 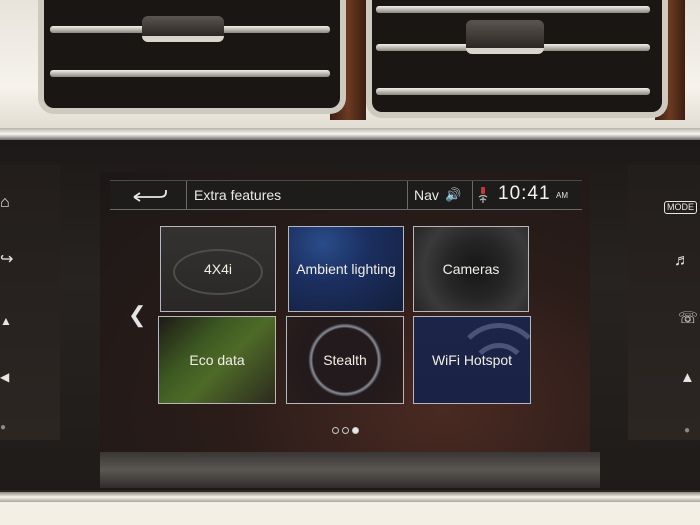 I want to click on home-icon: ⌂, so click(x=5, y=203).